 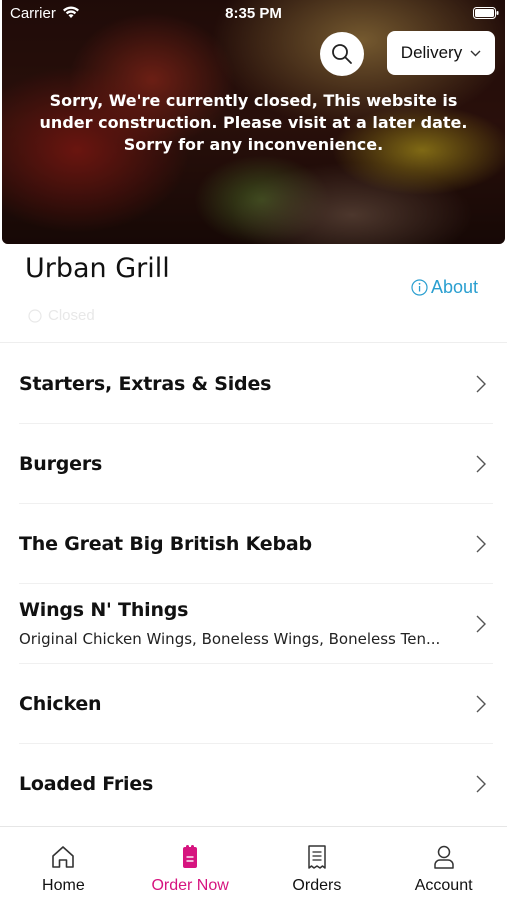 I want to click on search-icon, so click(x=342, y=54).